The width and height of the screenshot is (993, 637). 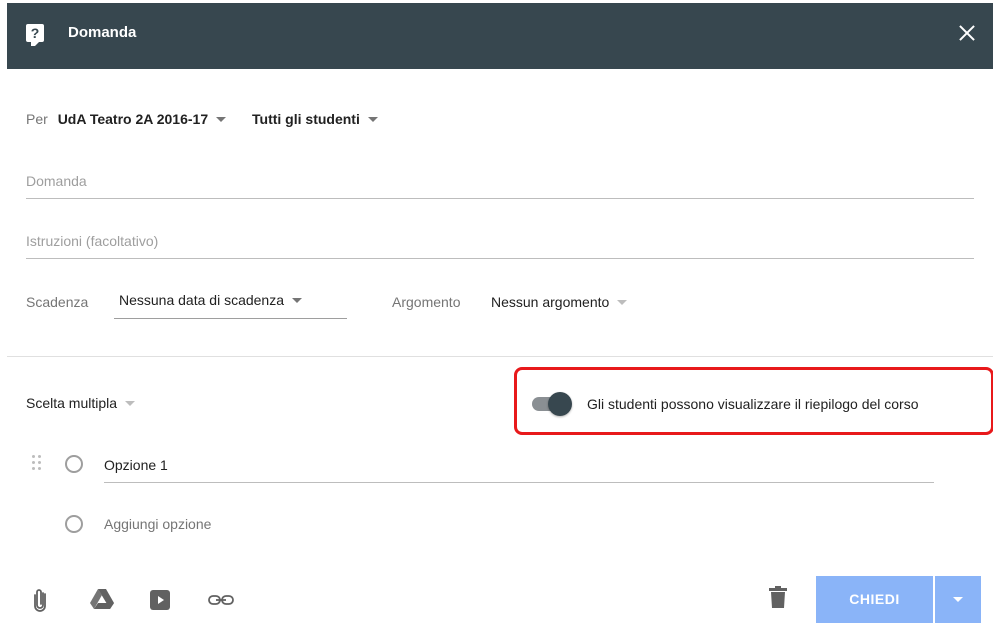 What do you see at coordinates (778, 597) in the screenshot?
I see `trash-icon` at bounding box center [778, 597].